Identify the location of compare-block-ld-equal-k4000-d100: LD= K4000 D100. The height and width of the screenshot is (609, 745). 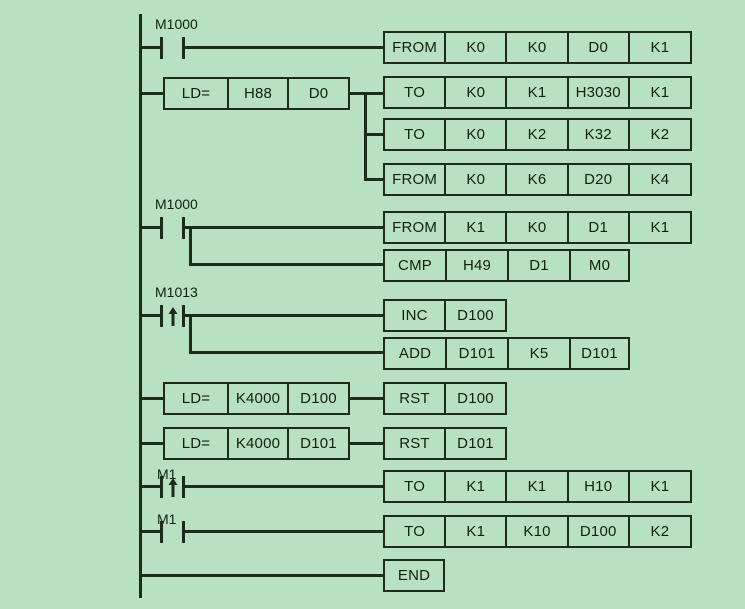
(256, 398).